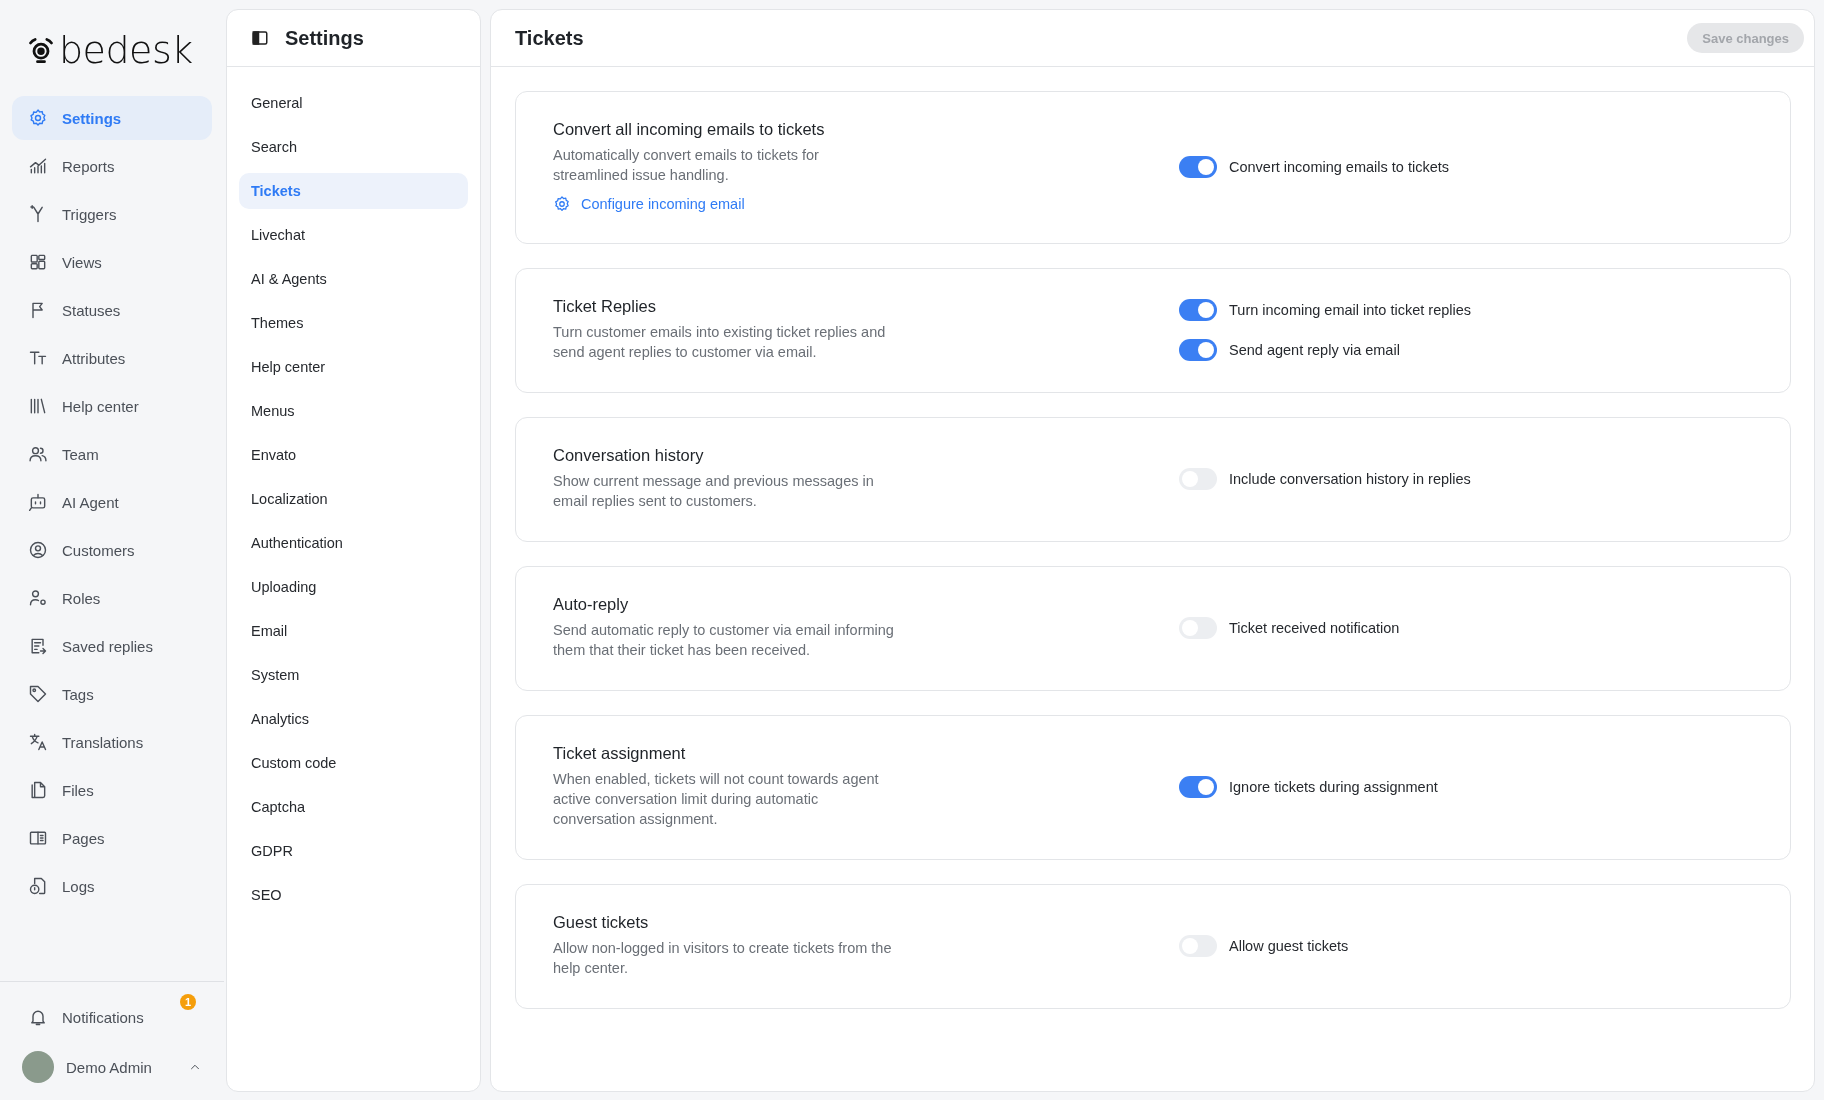 The width and height of the screenshot is (1824, 1100). I want to click on sidebar-item: Tags, so click(112, 694).